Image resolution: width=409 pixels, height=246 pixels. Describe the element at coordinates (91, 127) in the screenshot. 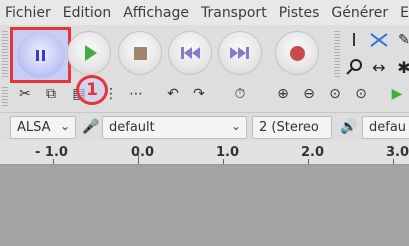

I see `microphone-icon: 🎤` at that location.